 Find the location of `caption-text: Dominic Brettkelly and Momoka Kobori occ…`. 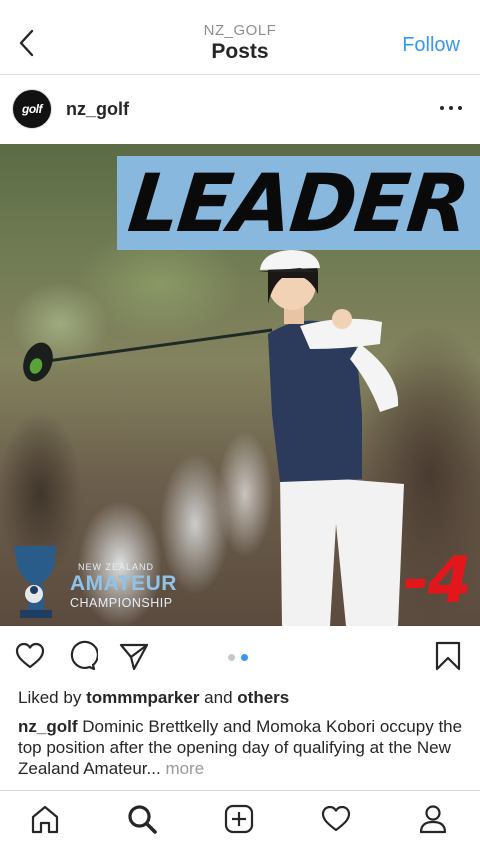

caption-text: Dominic Brettkelly and Momoka Kobori occ… is located at coordinates (240, 747).